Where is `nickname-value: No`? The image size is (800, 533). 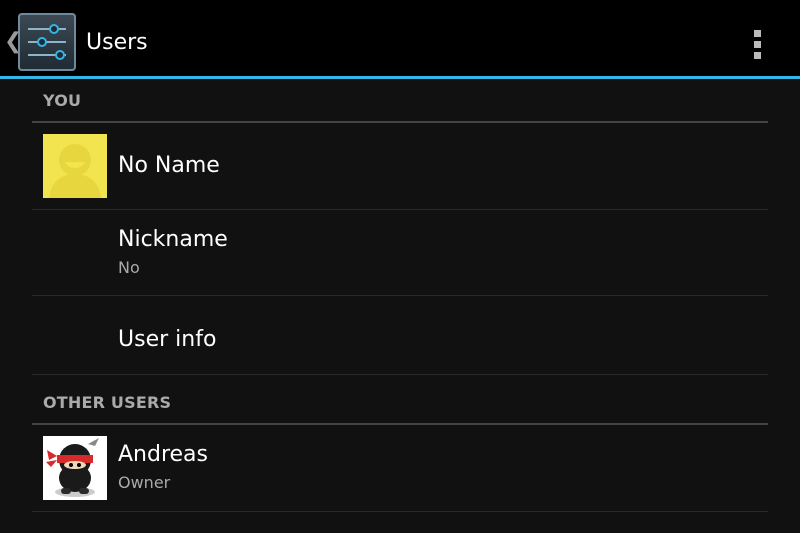
nickname-value: No is located at coordinates (129, 267).